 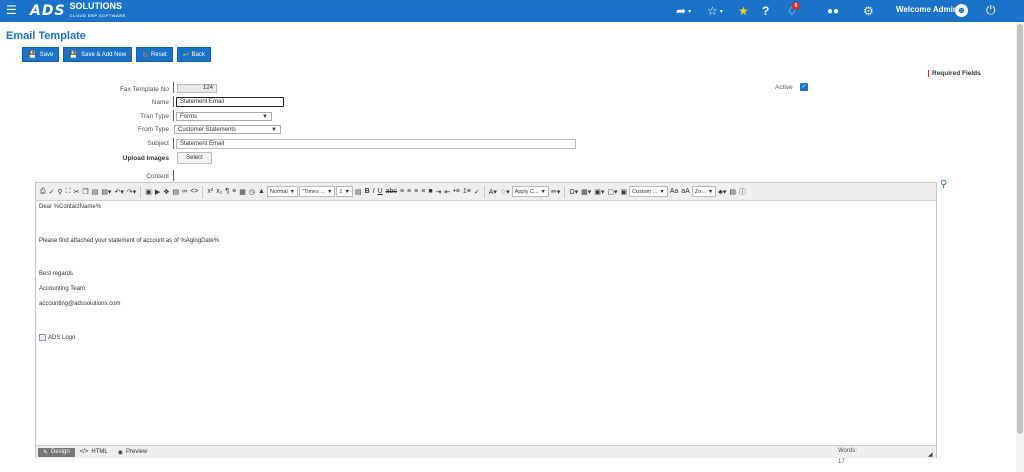 I want to click on document-icon: ▤, so click(x=176, y=192).